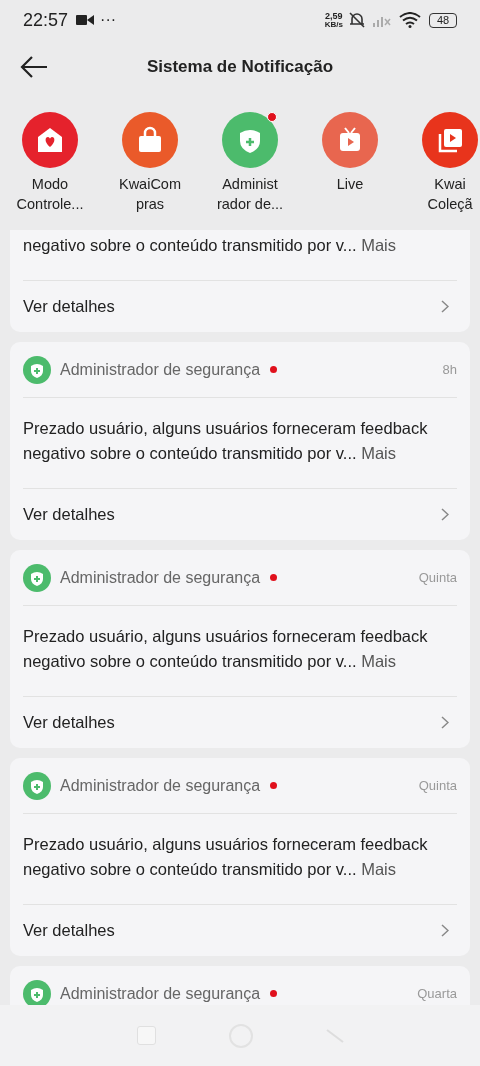 This screenshot has width=480, height=1066. Describe the element at coordinates (410, 20) in the screenshot. I see `wifi-icon` at that location.